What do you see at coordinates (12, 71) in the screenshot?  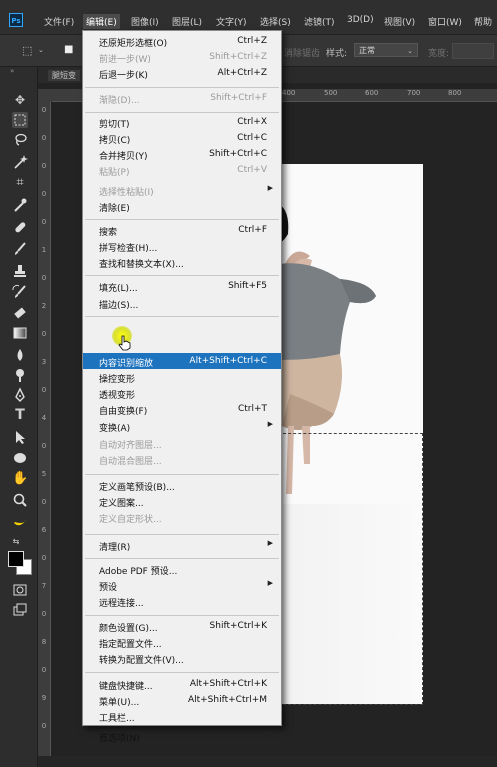 I see `collapse-icon: »` at bounding box center [12, 71].